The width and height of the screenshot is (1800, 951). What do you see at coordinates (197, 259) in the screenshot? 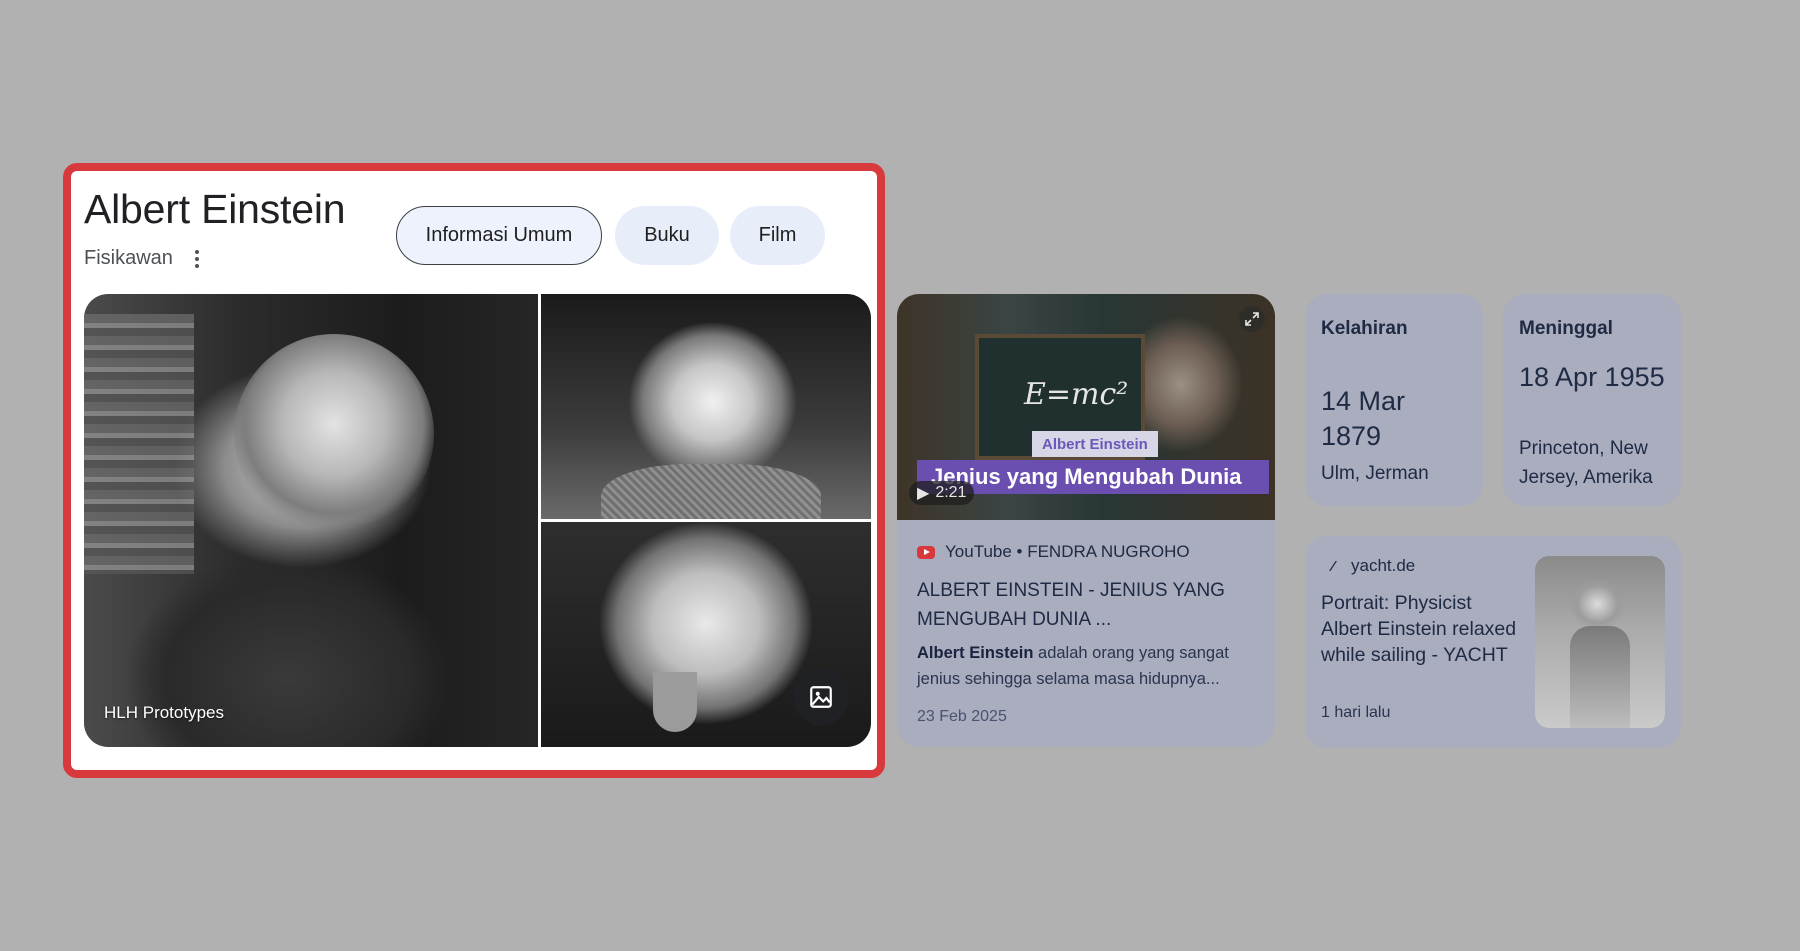
I see `more-options-icon` at bounding box center [197, 259].